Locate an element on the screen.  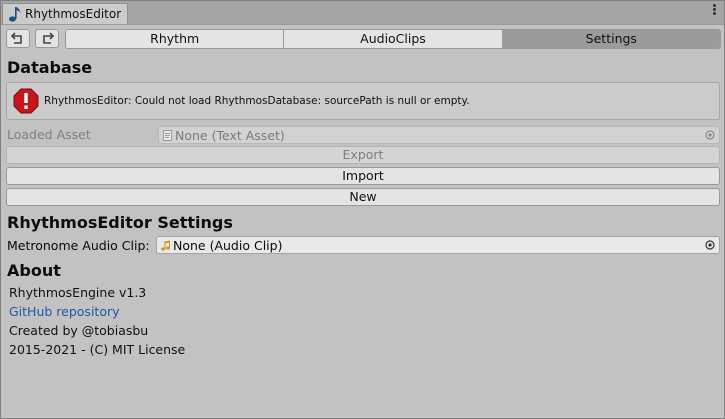
metronome-label: Metronome Audio Clip: is located at coordinates (78, 245).